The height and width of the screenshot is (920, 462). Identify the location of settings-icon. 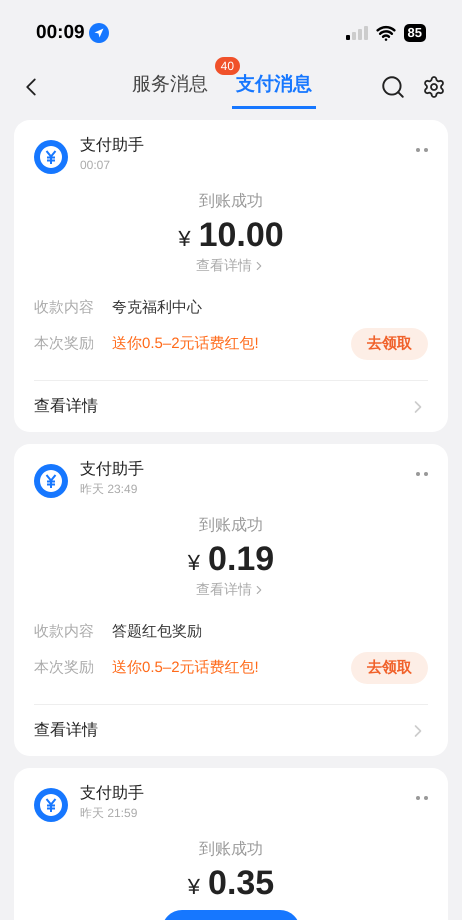
(434, 87).